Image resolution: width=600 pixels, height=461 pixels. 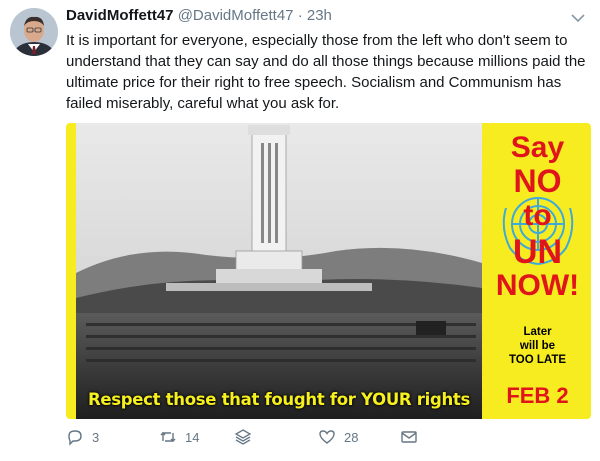 What do you see at coordinates (75, 438) in the screenshot?
I see `reply-icon` at bounding box center [75, 438].